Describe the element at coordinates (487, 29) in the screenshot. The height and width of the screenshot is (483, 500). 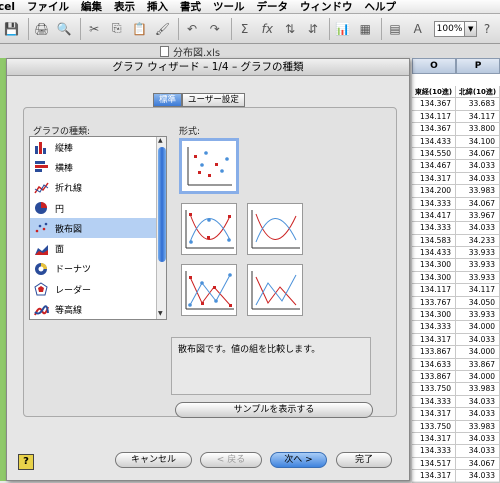
I see `help-assistant-icon: ?` at that location.